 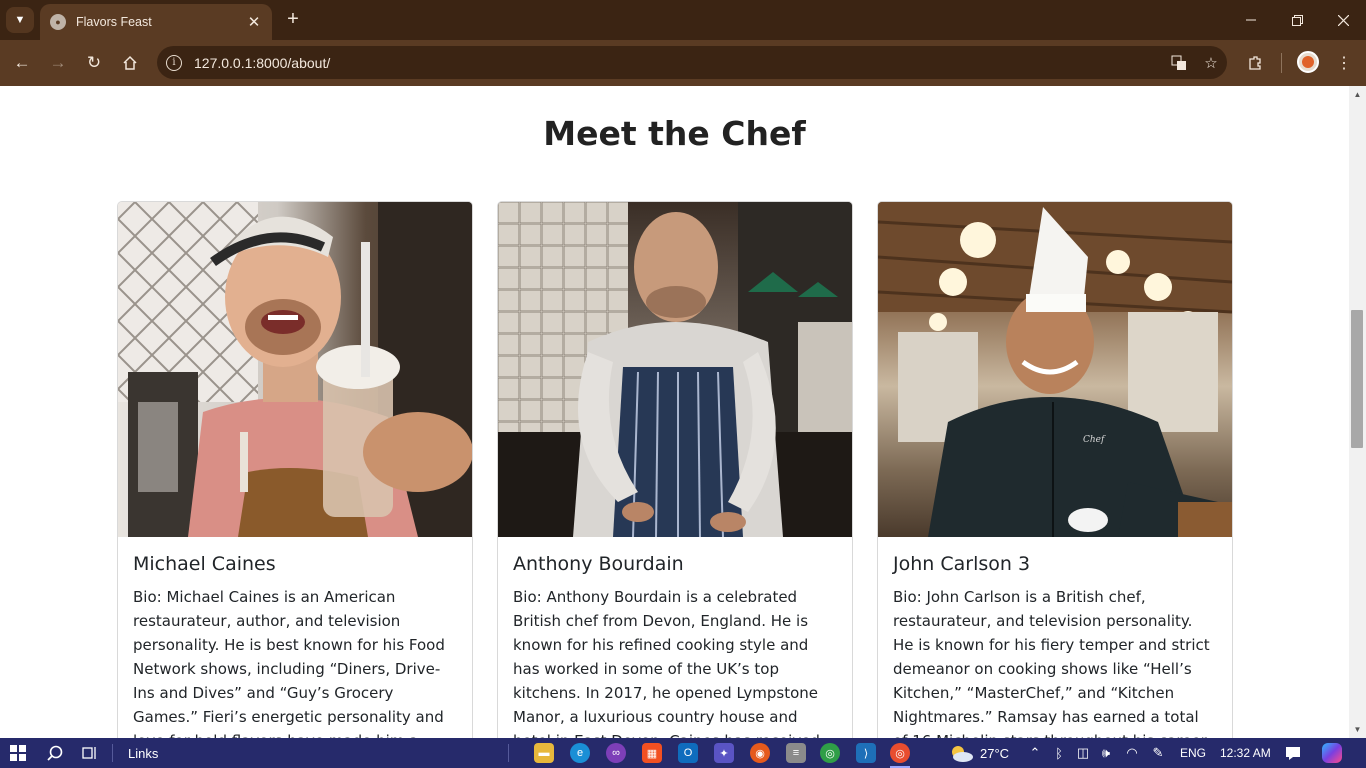 I want to click on minimize-icon, so click(x=1251, y=20).